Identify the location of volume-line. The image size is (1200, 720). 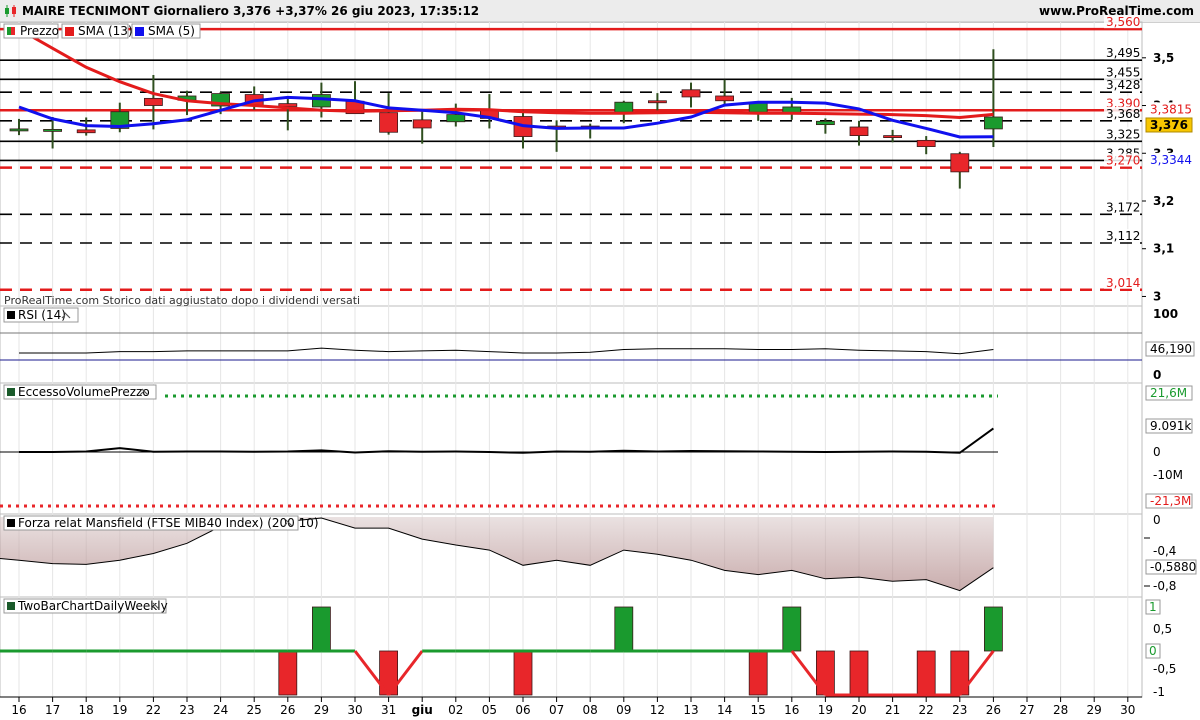
(506, 440).